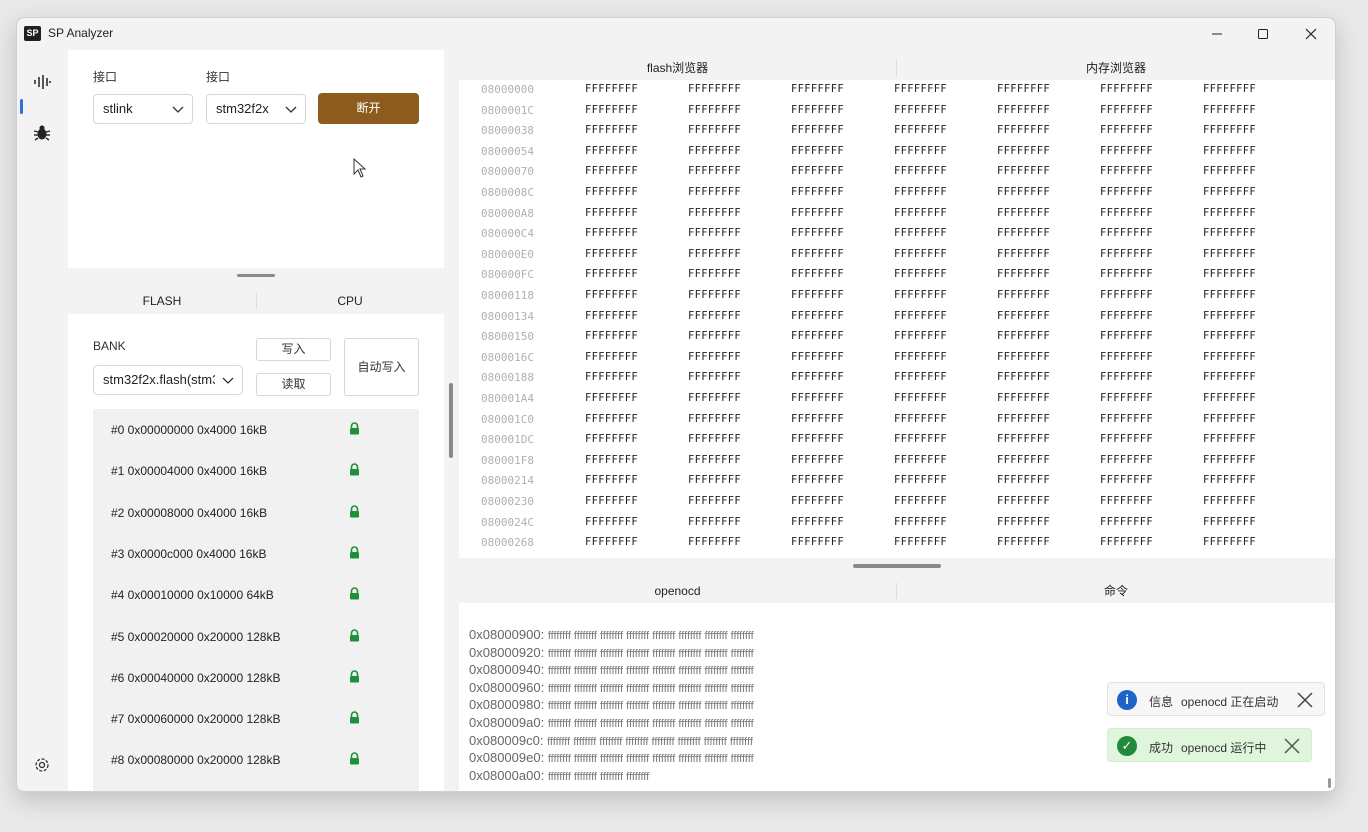  What do you see at coordinates (1305, 700) in the screenshot?
I see `info-toast-close-button` at bounding box center [1305, 700].